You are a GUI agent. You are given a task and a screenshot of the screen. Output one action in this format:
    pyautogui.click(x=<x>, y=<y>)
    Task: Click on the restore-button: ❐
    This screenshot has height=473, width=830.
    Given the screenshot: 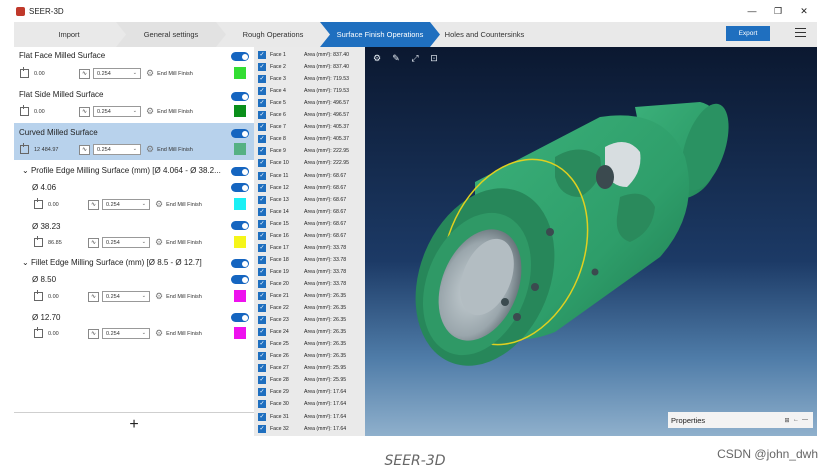 What is the action you would take?
    pyautogui.click(x=778, y=11)
    